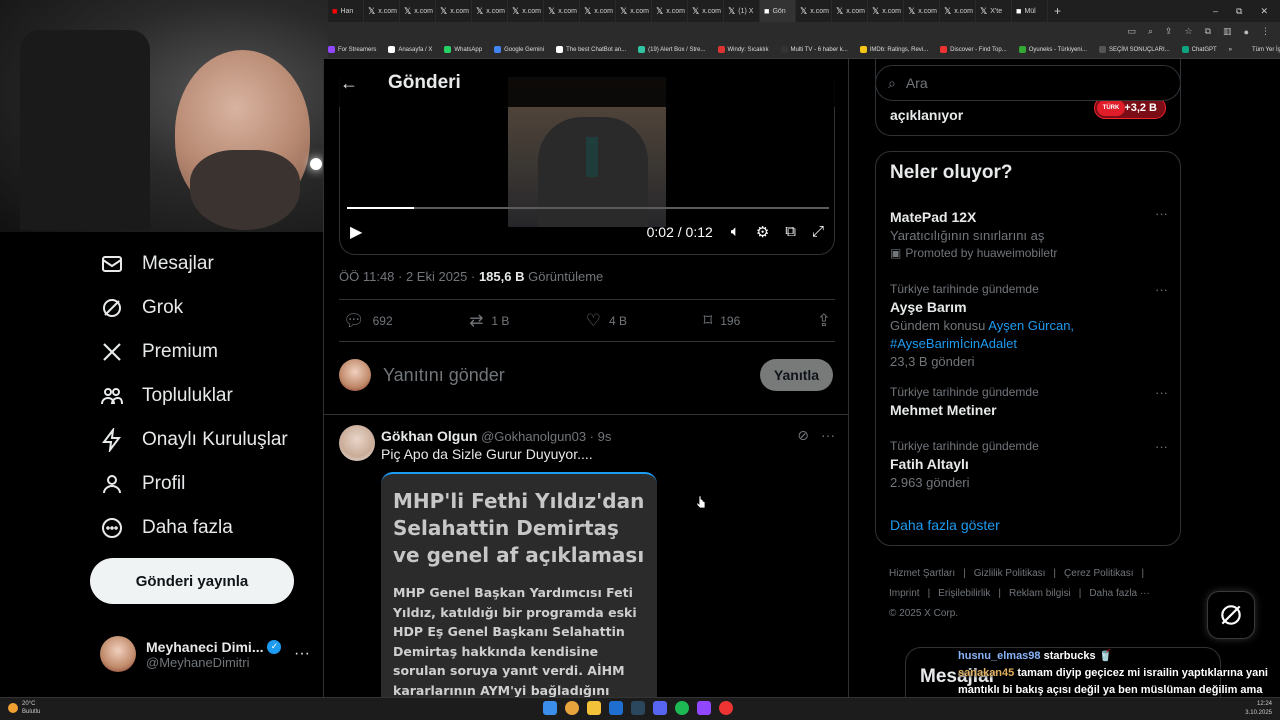  I want to click on browser-tab: 𝕏 (1) X, so click(742, 11).